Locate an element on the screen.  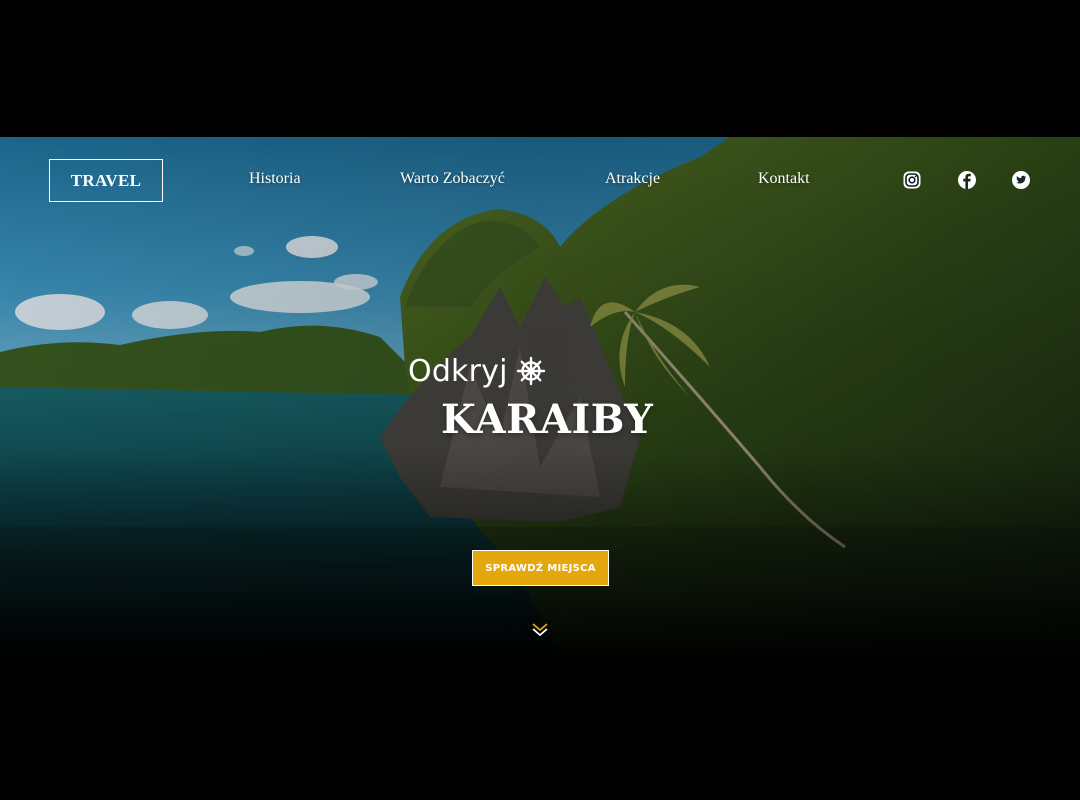
nav-link-atrakcje: Atrakcje is located at coordinates (632, 179).